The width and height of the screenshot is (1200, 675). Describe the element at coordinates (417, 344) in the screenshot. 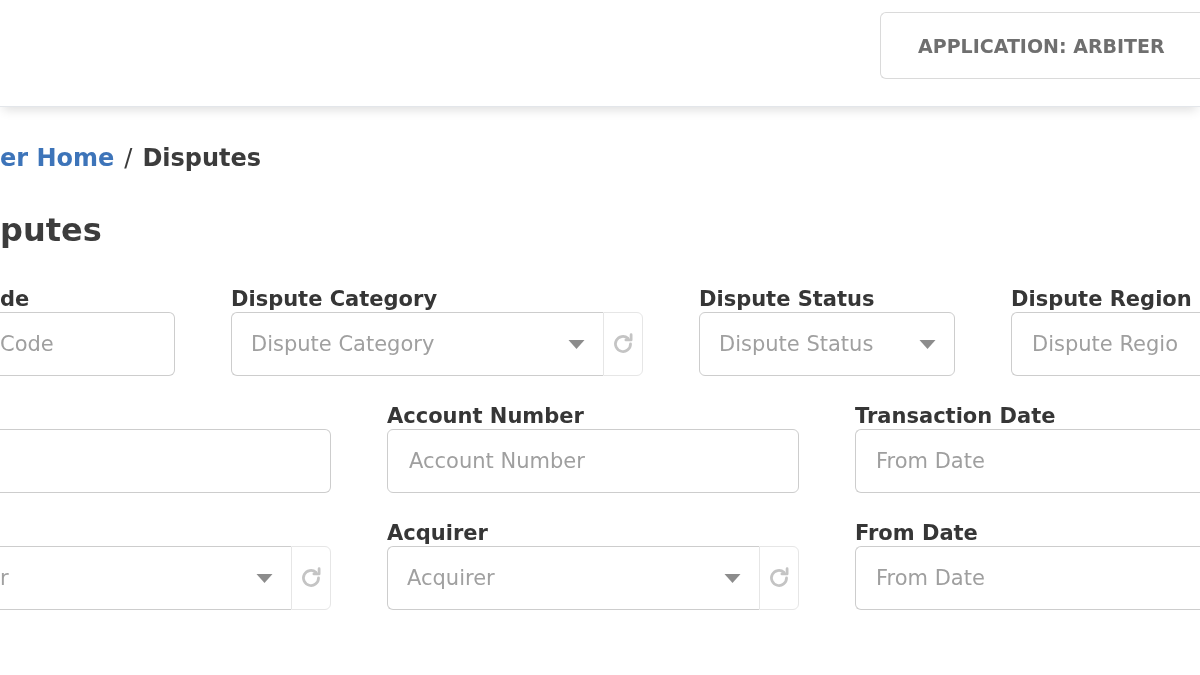

I see `select-field: Dispute Category` at that location.